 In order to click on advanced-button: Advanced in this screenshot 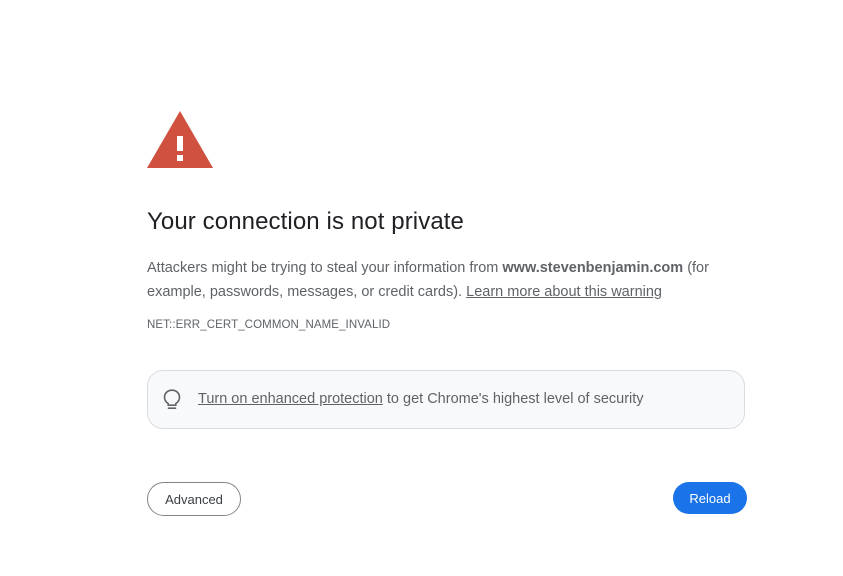, I will do `click(194, 499)`.